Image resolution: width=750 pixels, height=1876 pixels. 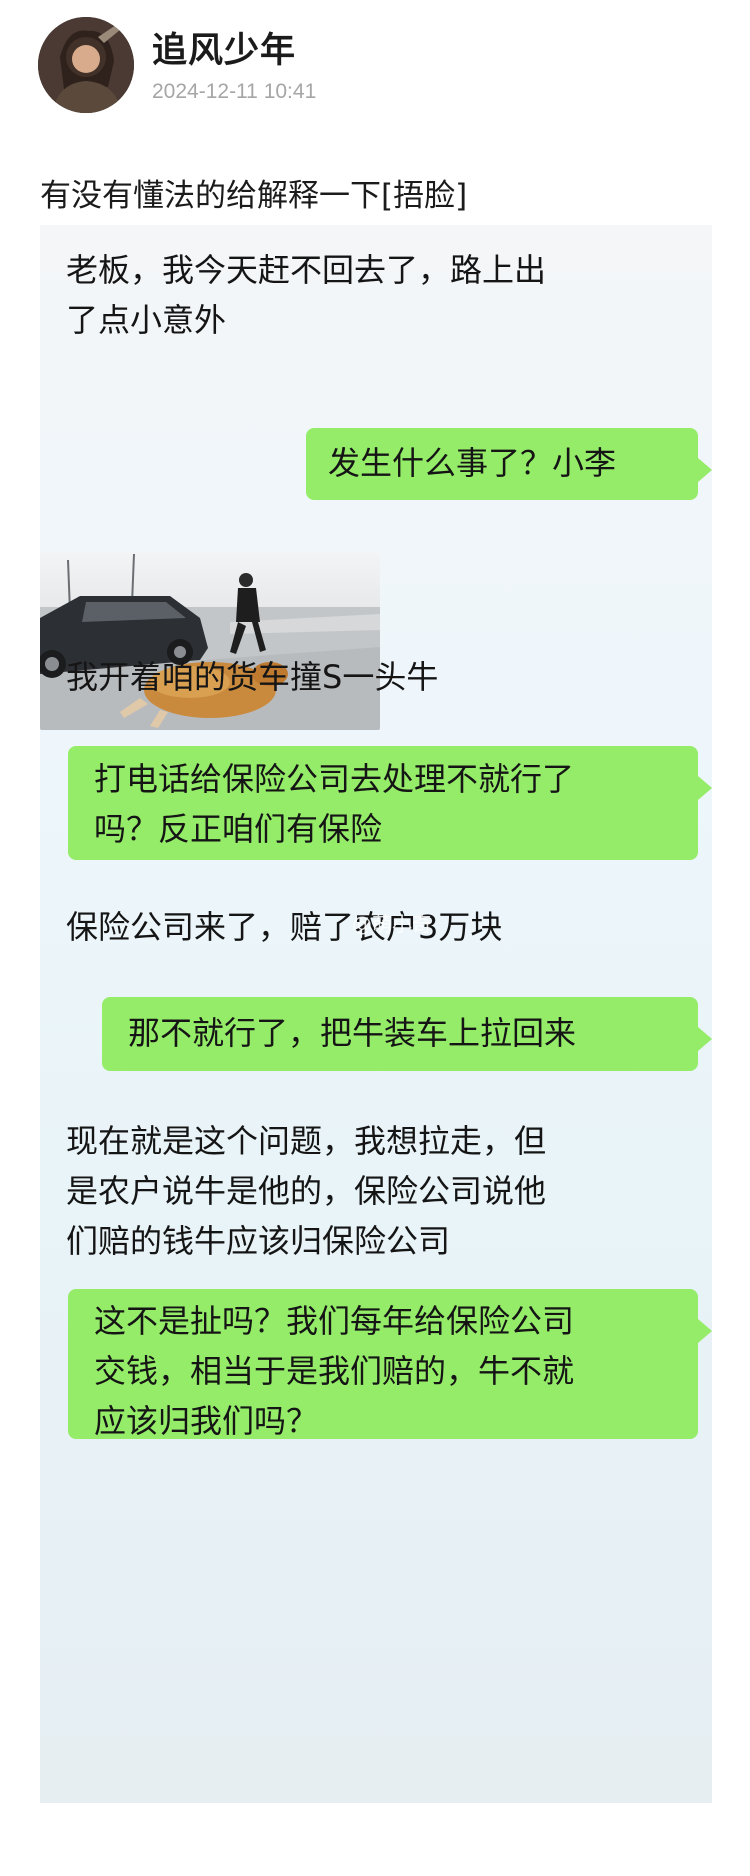 I want to click on chat-message-4: 我开着咱的货车撞S一头牛, so click(x=252, y=677).